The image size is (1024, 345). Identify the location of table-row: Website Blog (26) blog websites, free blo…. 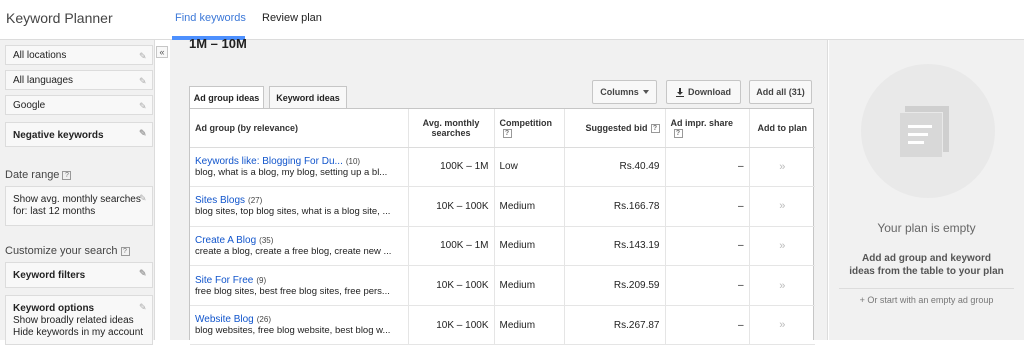
(502, 325).